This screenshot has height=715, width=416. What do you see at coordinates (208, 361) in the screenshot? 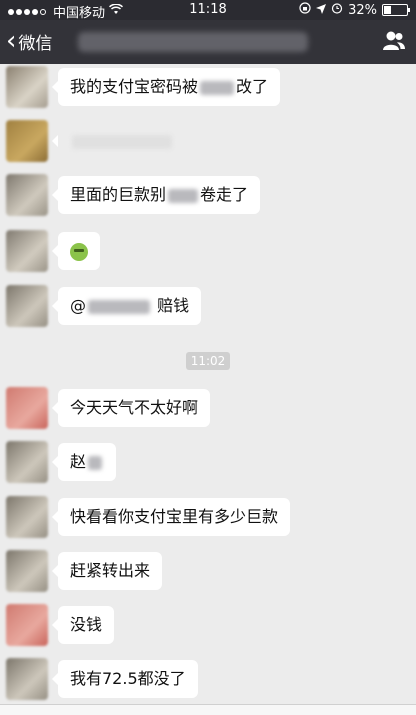
I see `timestamp: 11:02` at bounding box center [208, 361].